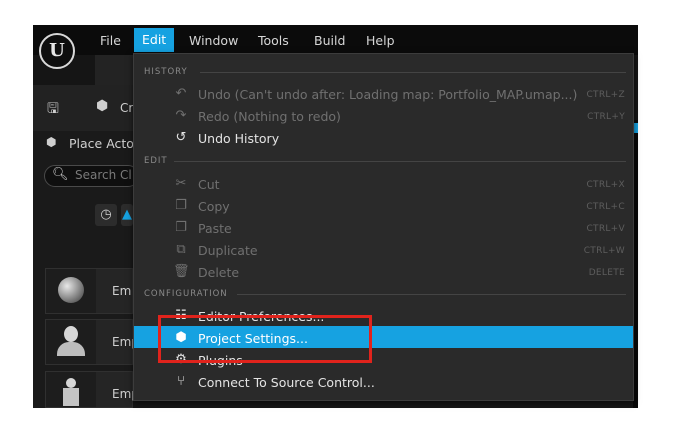  I want to click on menu-edit: Edit, so click(154, 40).